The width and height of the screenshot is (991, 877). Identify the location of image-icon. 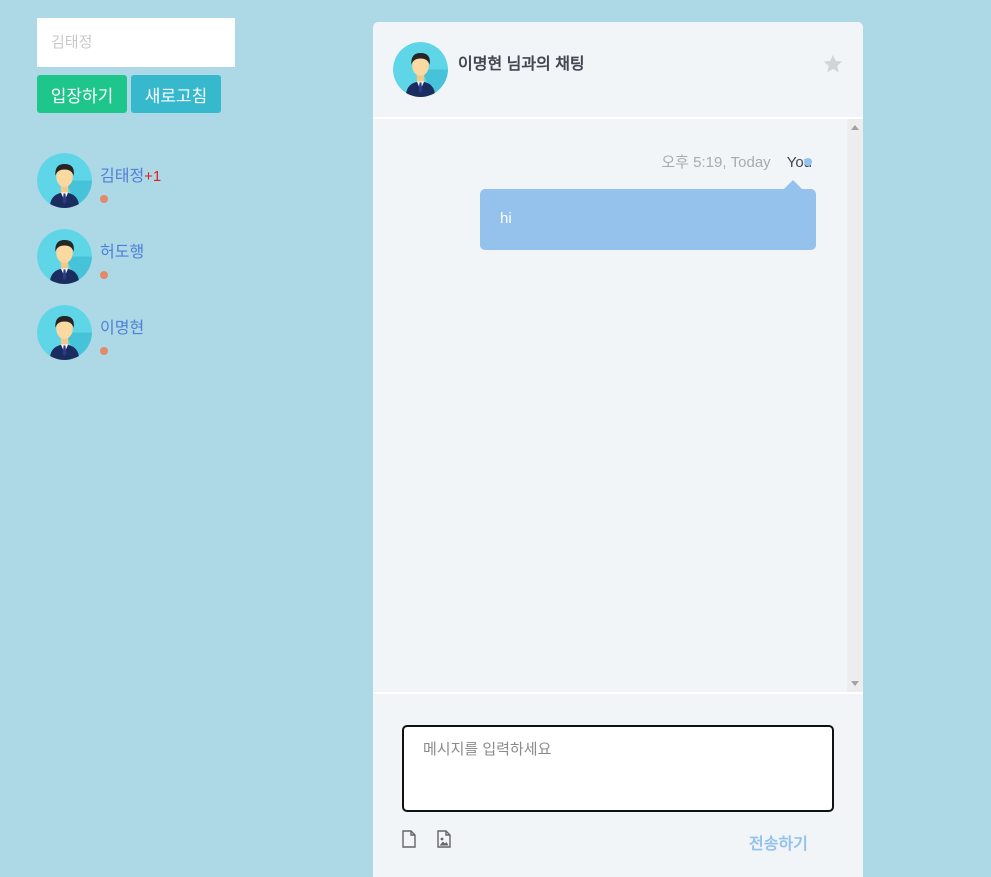
(444, 839).